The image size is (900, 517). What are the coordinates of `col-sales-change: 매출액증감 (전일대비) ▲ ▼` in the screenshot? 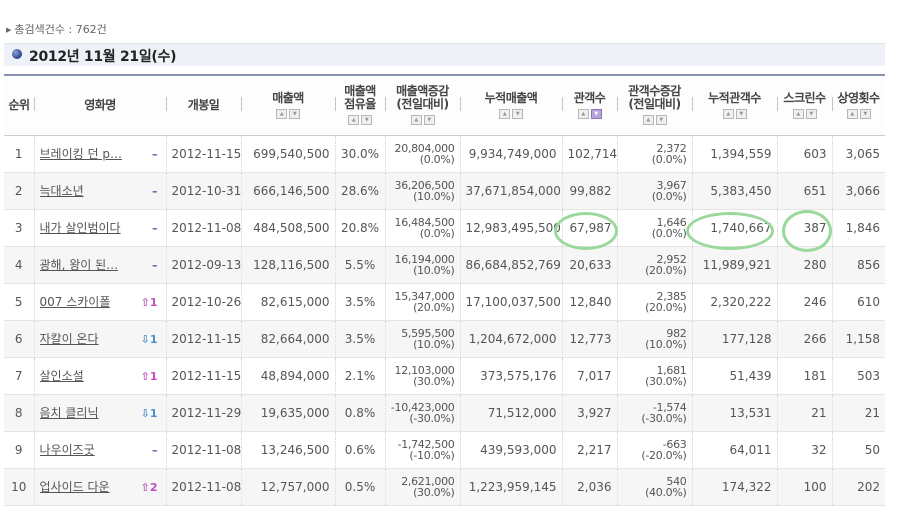 It's located at (422, 105).